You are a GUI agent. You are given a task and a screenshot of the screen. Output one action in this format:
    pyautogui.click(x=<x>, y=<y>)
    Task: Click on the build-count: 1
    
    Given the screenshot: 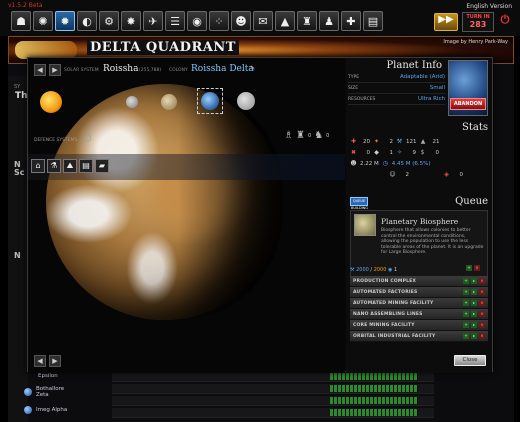 What is the action you would take?
    pyautogui.click(x=395, y=270)
    